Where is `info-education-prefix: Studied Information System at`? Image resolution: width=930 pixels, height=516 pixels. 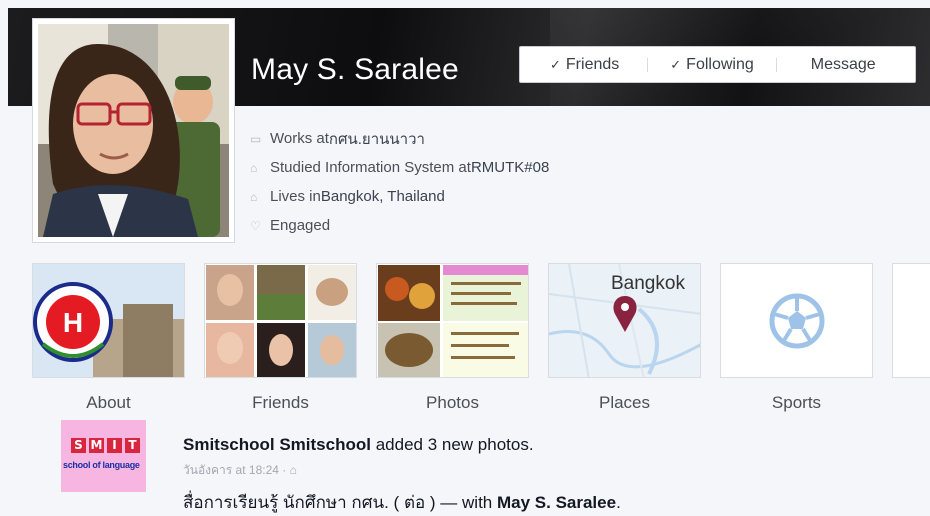 info-education-prefix: Studied Information System at is located at coordinates (370, 167).